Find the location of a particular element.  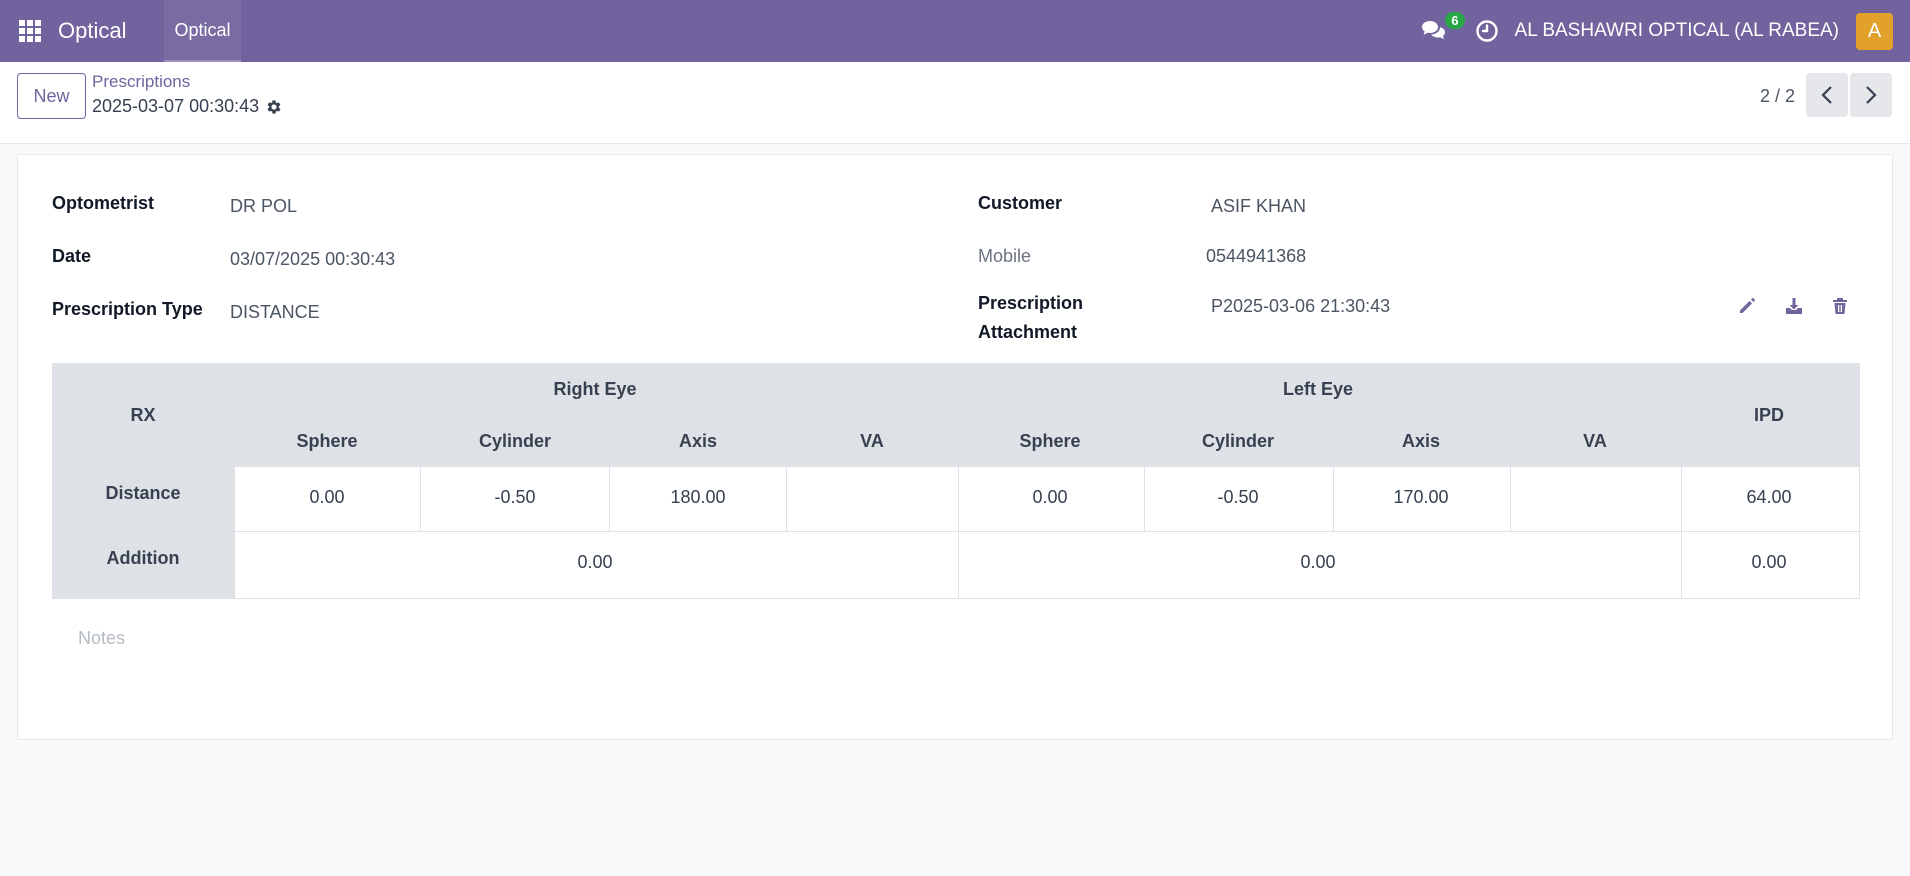

optometrist-field: DR POL is located at coordinates (263, 206).